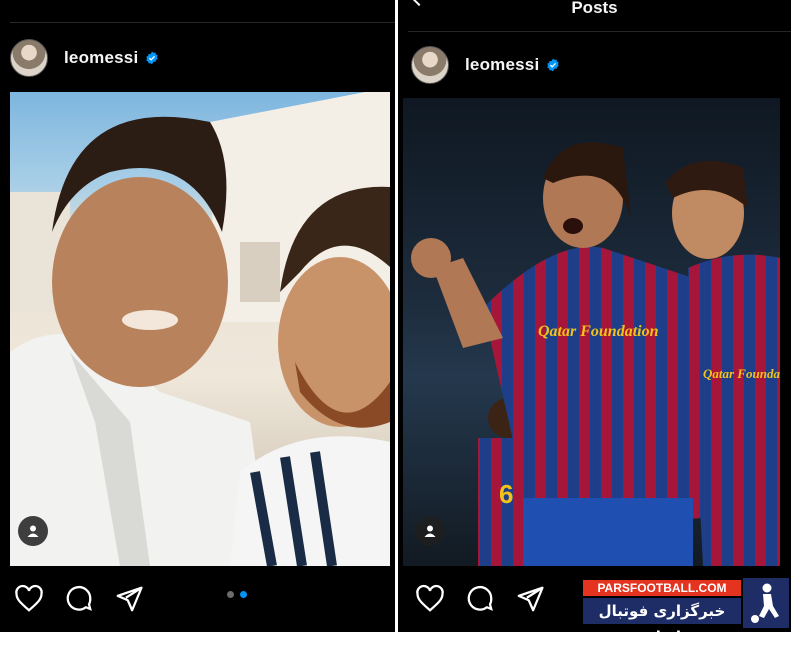 This screenshot has height=650, width=791. Describe the element at coordinates (662, 622) in the screenshot. I see `watermark-persian-text: خبرگزاری فوتبال ایران` at that location.